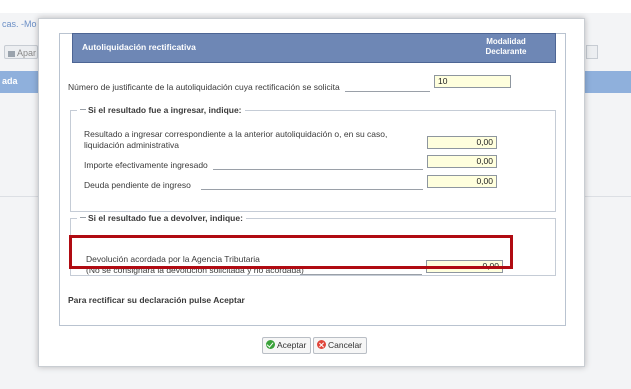 The width and height of the screenshot is (631, 389). I want to click on resultado-ingresar-label-cont: liquidación administrativa, so click(131, 145).